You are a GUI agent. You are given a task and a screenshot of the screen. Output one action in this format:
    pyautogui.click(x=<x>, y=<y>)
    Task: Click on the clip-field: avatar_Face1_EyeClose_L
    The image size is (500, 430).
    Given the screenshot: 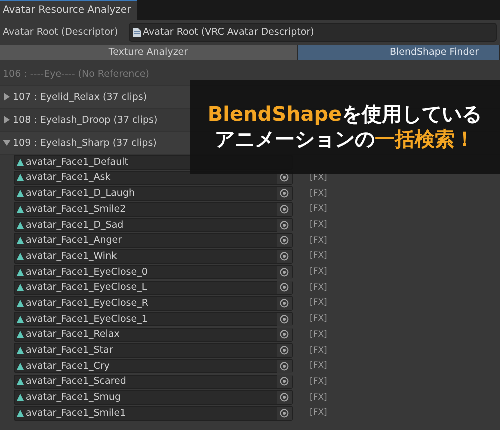 What is the action you would take?
    pyautogui.click(x=153, y=287)
    